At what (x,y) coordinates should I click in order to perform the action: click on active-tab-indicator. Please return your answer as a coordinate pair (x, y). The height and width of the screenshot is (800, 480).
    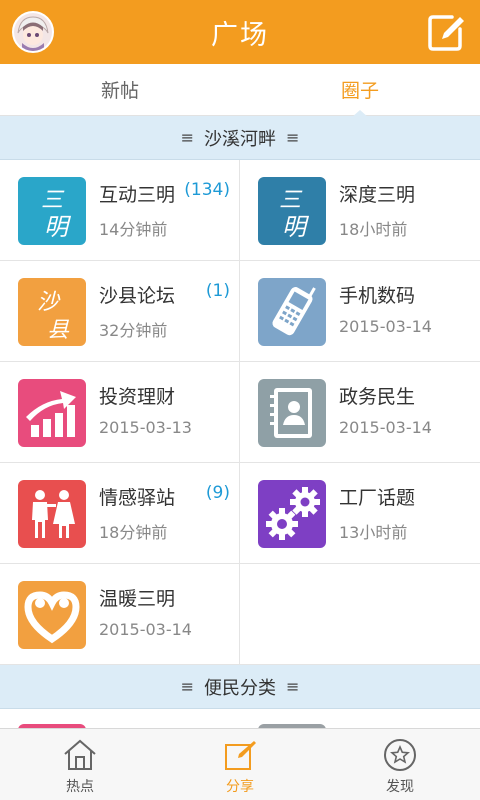
    Looking at the image, I should click on (360, 114).